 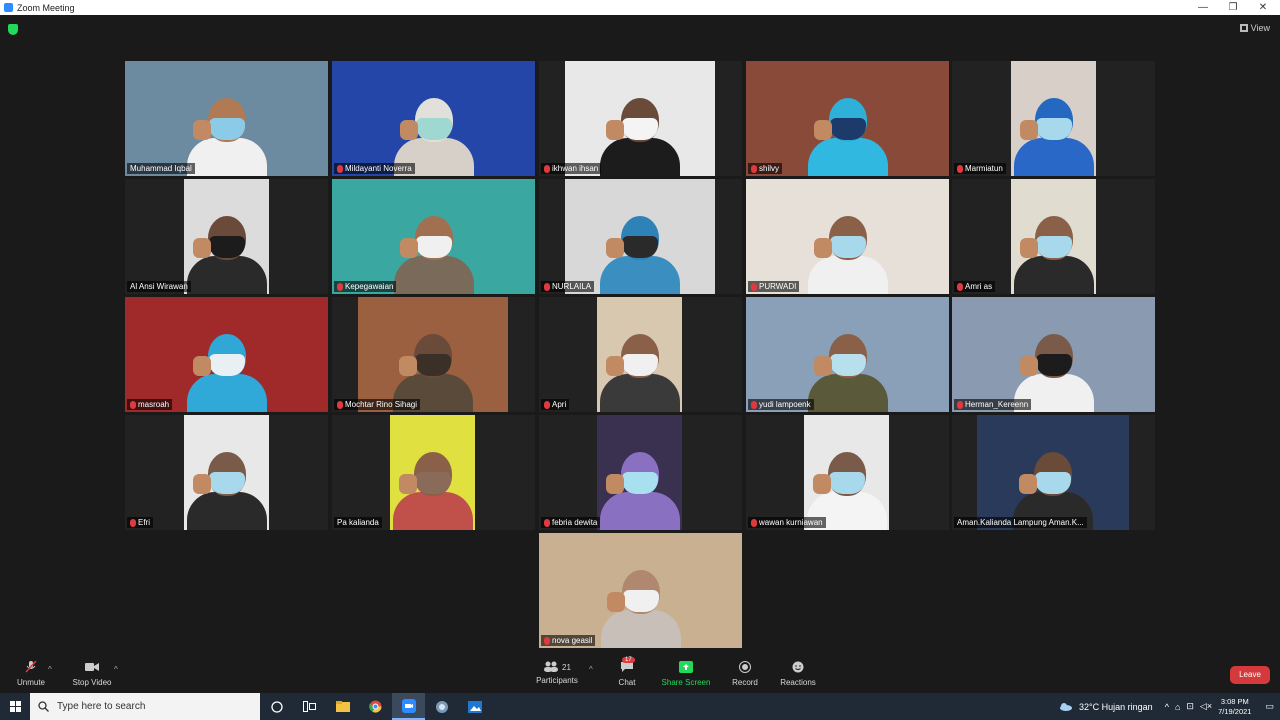 What do you see at coordinates (640, 472) in the screenshot?
I see `participant-tile: febria dewita` at bounding box center [640, 472].